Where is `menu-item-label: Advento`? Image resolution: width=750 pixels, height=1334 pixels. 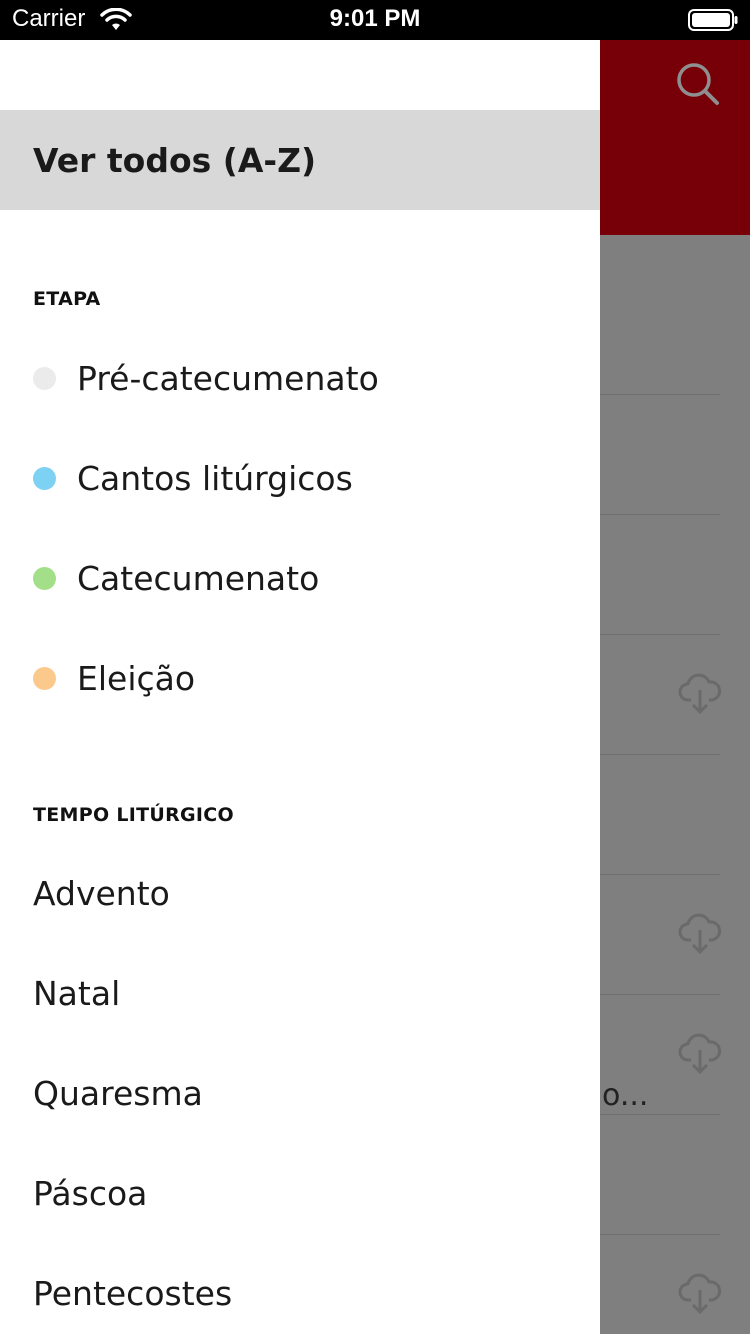
menu-item-label: Advento is located at coordinates (101, 893).